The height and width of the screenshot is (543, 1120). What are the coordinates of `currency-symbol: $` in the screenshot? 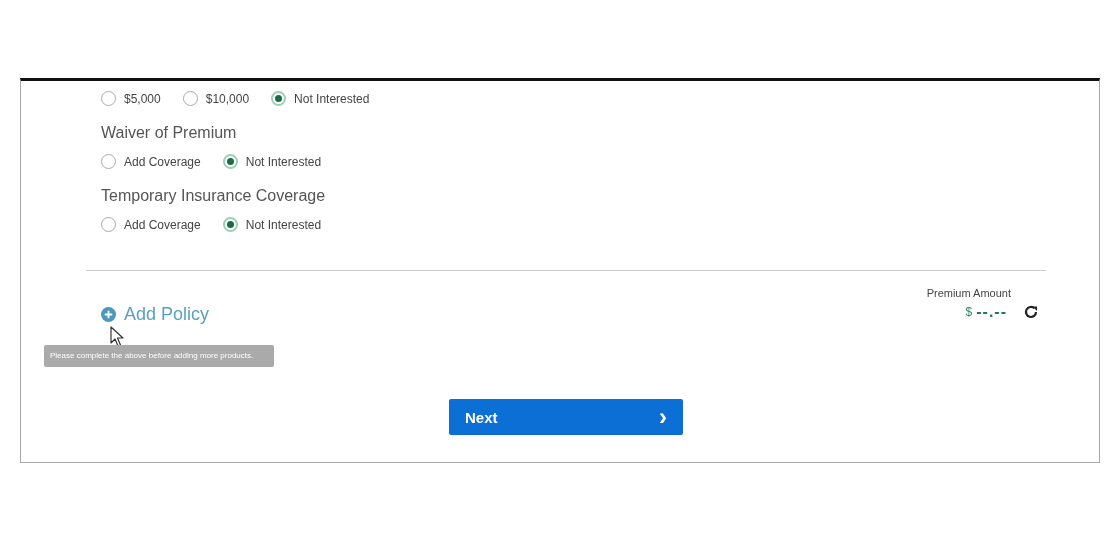 It's located at (969, 312).